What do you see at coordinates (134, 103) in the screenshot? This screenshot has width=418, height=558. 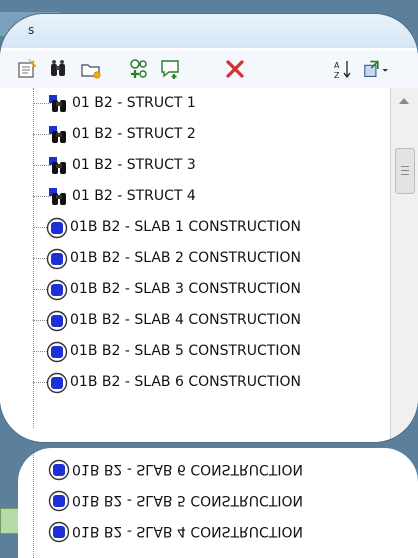 I see `tree-item-label: 01 B2 - STRUCT 1` at bounding box center [134, 103].